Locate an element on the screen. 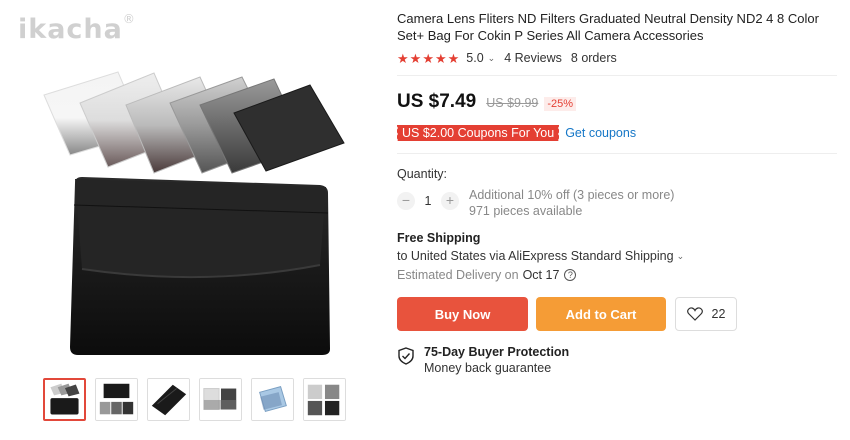 Image resolution: width=850 pixels, height=440 pixels. delivery-estimate: Estimated Delivery on Oct 17 ? is located at coordinates (617, 275).